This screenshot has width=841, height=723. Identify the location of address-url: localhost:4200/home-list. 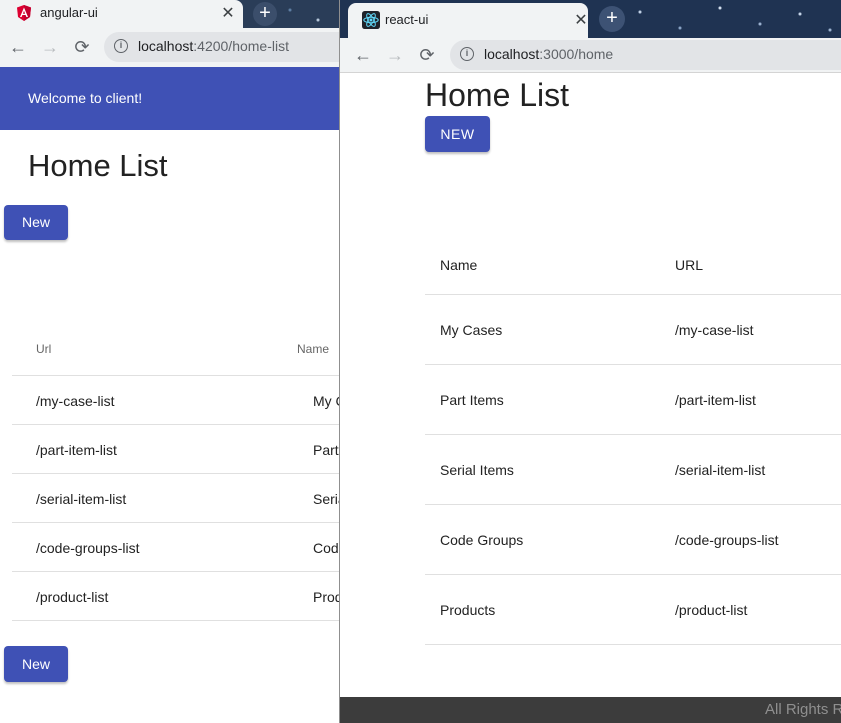
(213, 46).